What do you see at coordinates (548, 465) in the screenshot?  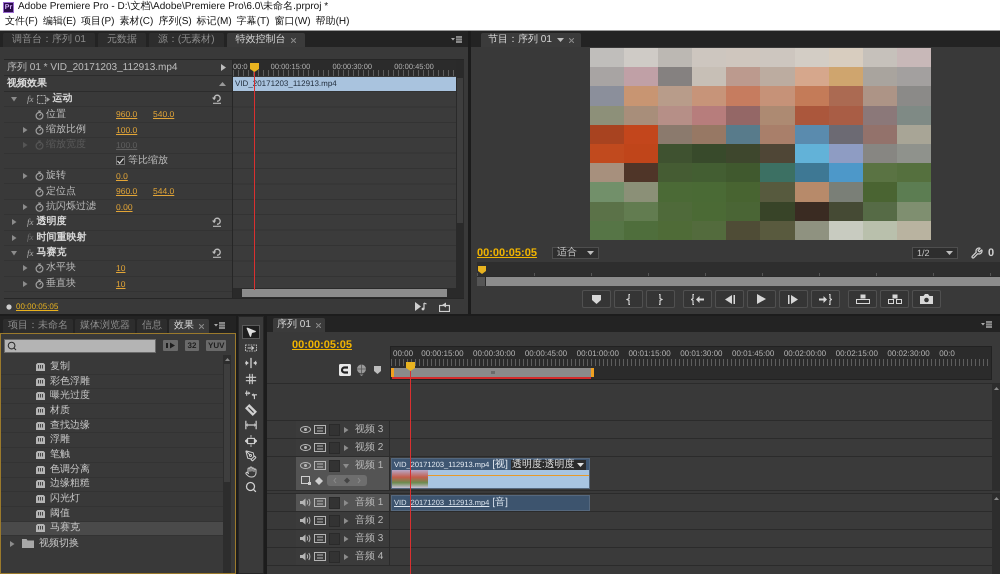 I see `property-dropdown: 透明度:透明度` at bounding box center [548, 465].